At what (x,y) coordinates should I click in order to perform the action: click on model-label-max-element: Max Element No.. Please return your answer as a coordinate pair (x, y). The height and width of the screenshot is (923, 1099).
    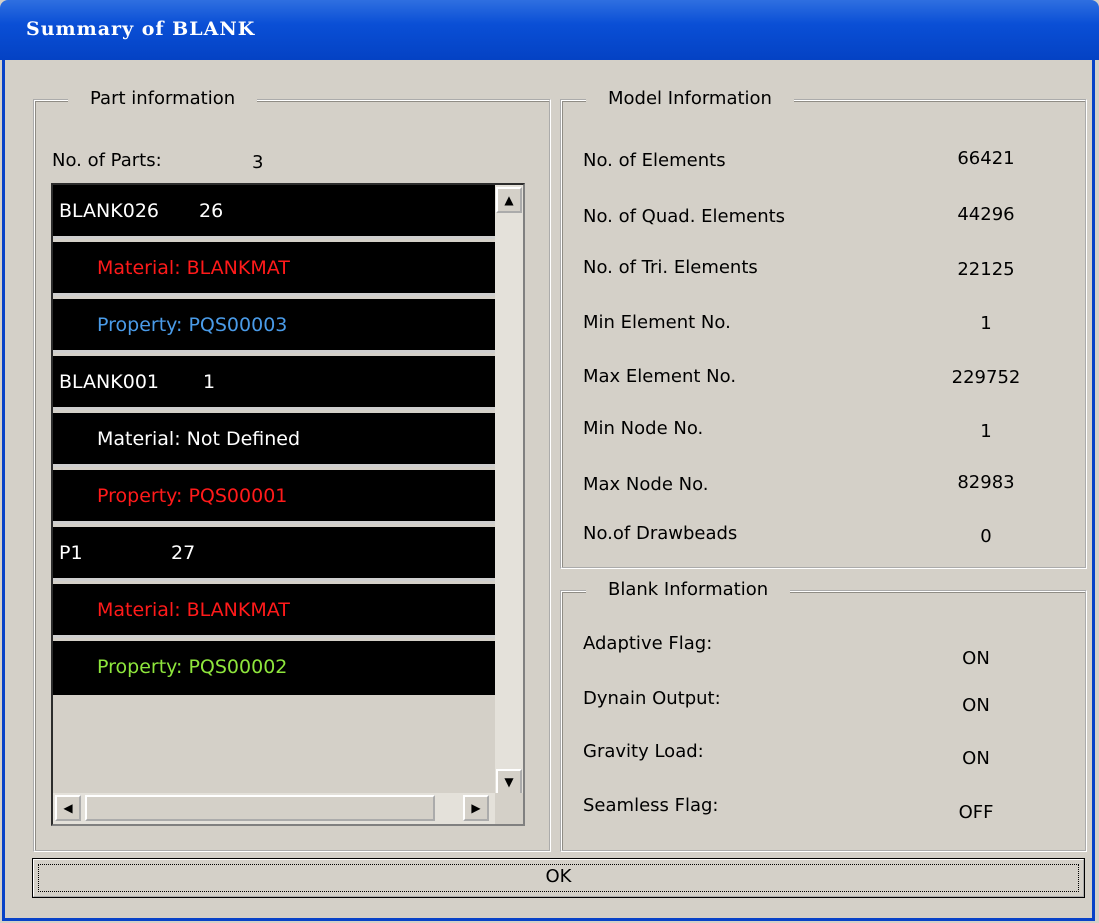
    Looking at the image, I should click on (660, 376).